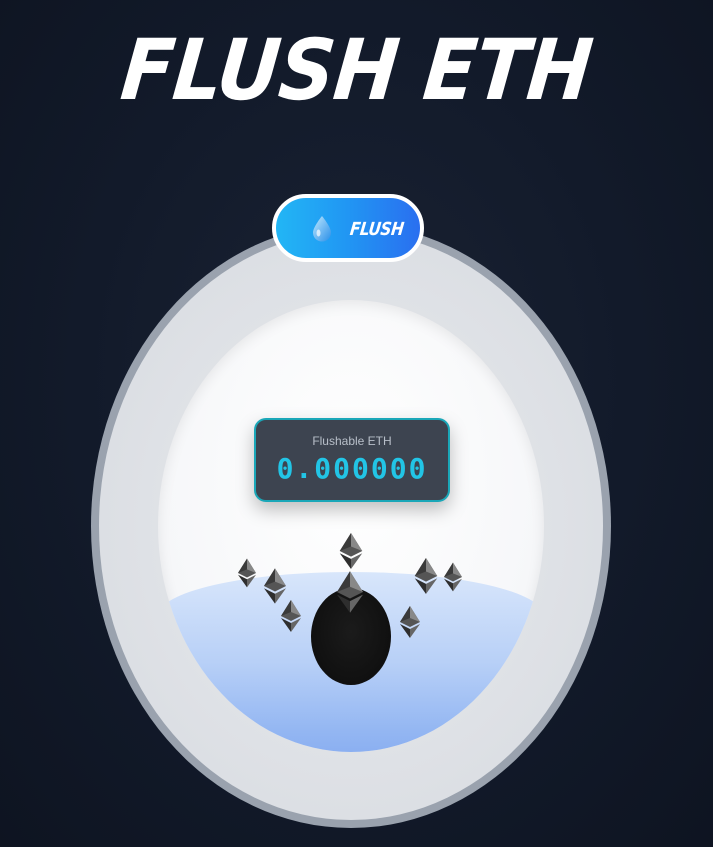  Describe the element at coordinates (376, 229) in the screenshot. I see `flush-button-label: FLUSH` at that location.